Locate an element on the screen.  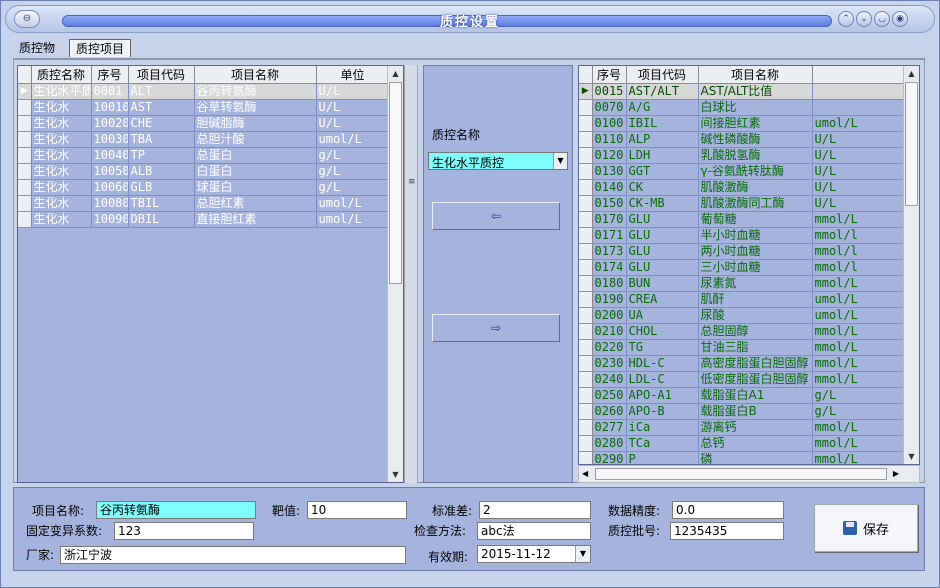
right-grid-hscrollbar: ◀ ▶ is located at coordinates (749, 474).